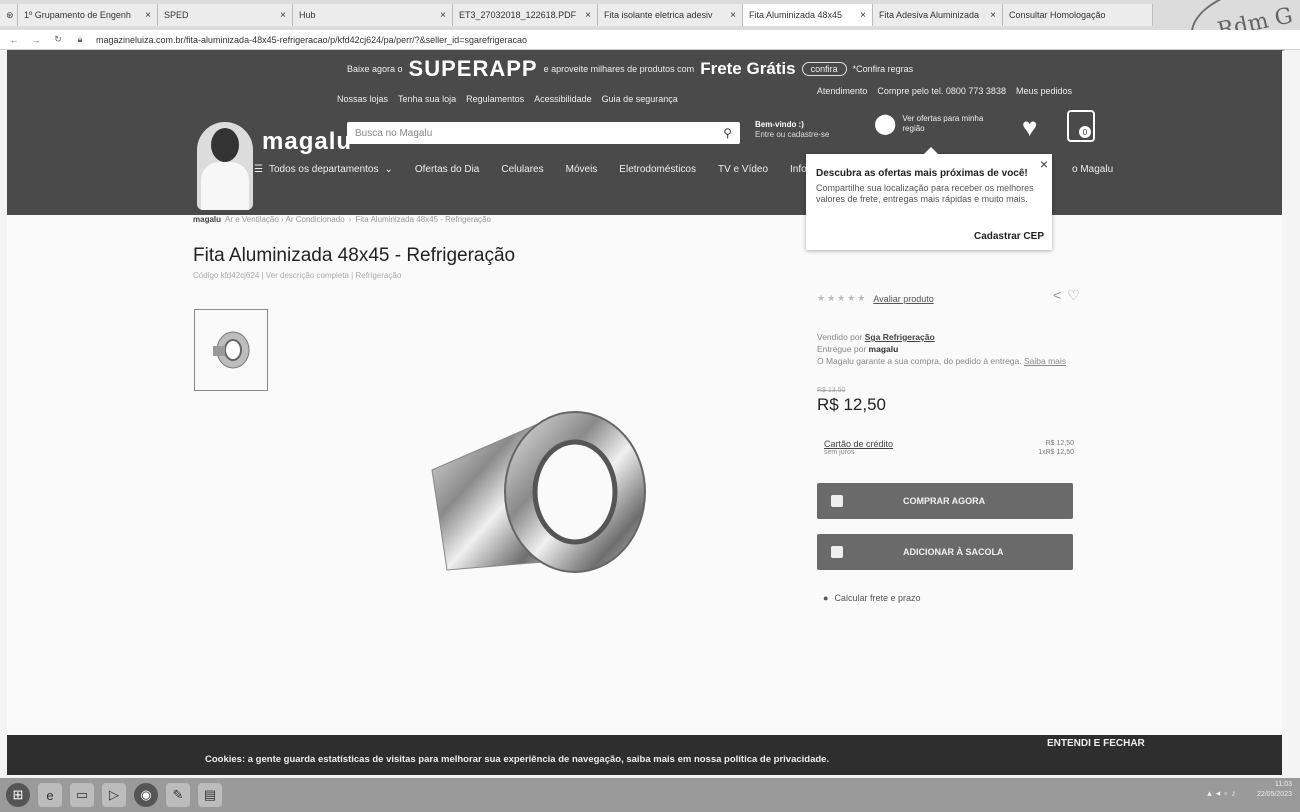  I want to click on menu-magalu: o Magalu, so click(1092, 169).